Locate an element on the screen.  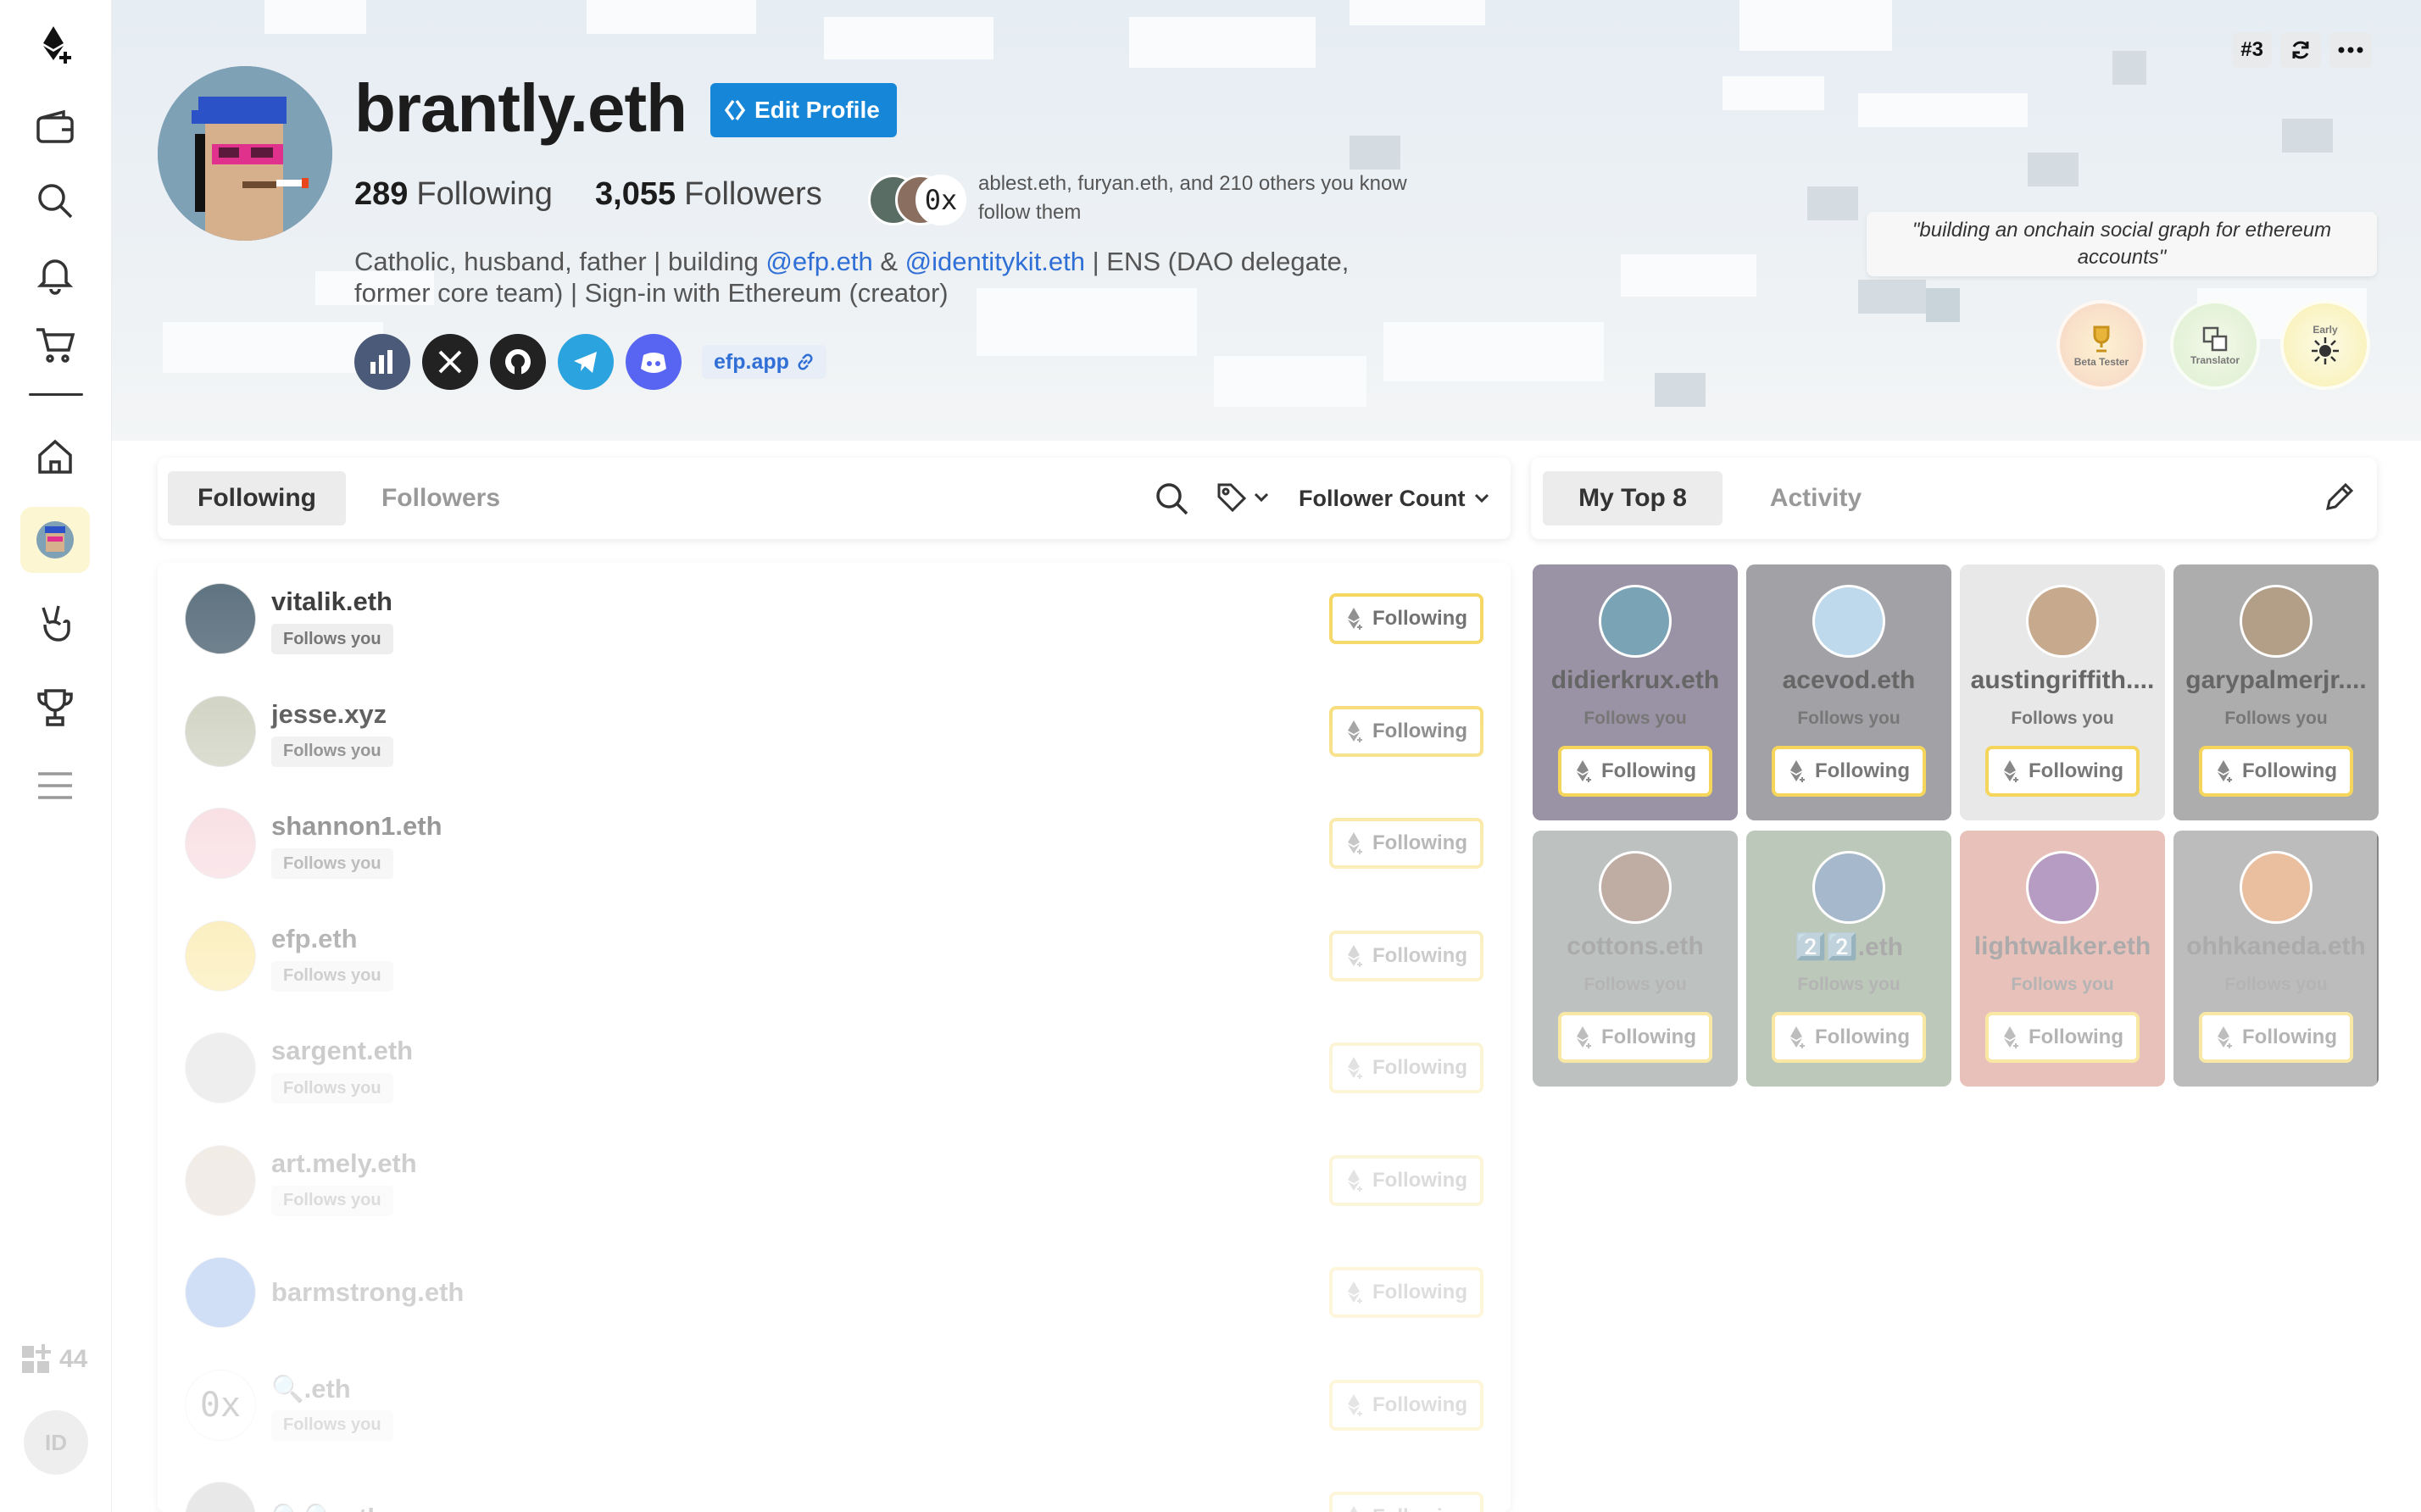
tab-following: Following is located at coordinates (257, 498).